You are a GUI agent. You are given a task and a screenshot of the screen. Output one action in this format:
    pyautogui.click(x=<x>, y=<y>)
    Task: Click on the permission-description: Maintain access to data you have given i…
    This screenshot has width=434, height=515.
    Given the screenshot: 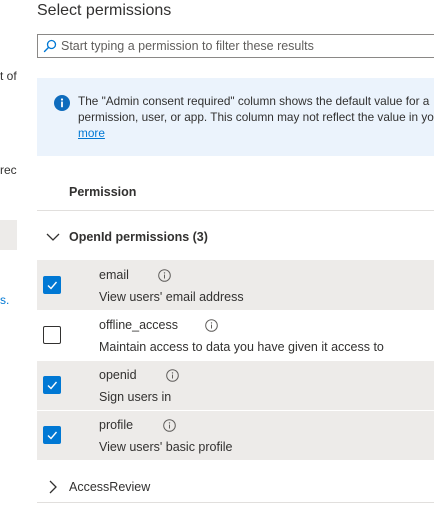 What is the action you would take?
    pyautogui.click(x=241, y=347)
    